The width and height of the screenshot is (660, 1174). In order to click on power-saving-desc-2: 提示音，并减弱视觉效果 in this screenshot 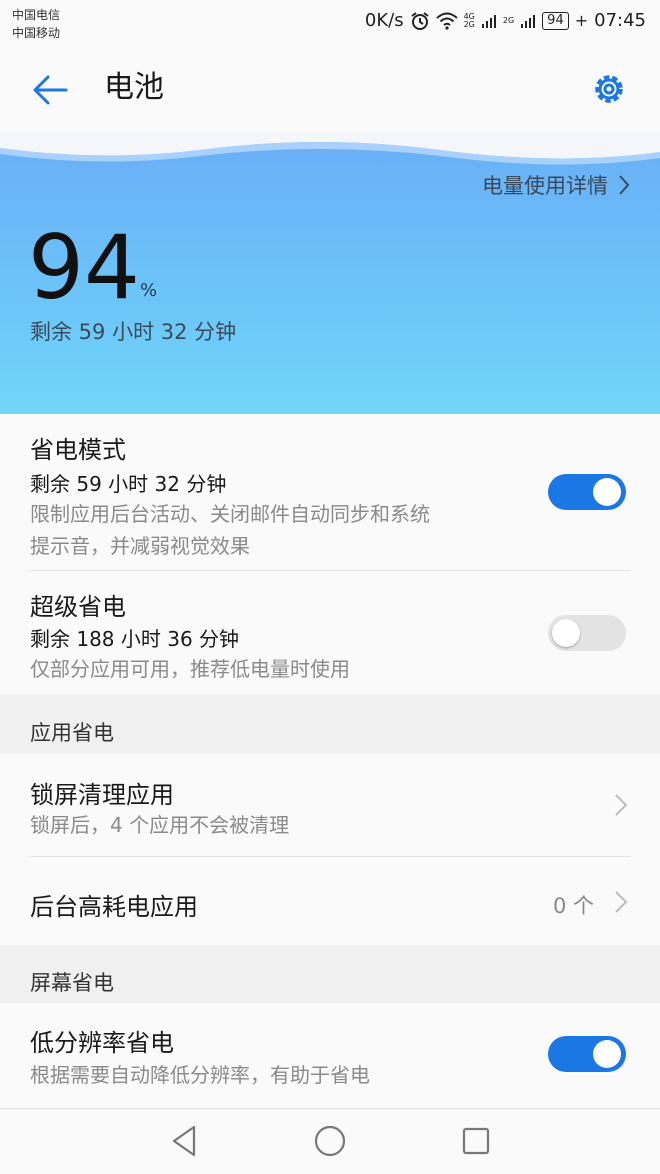, I will do `click(140, 546)`.